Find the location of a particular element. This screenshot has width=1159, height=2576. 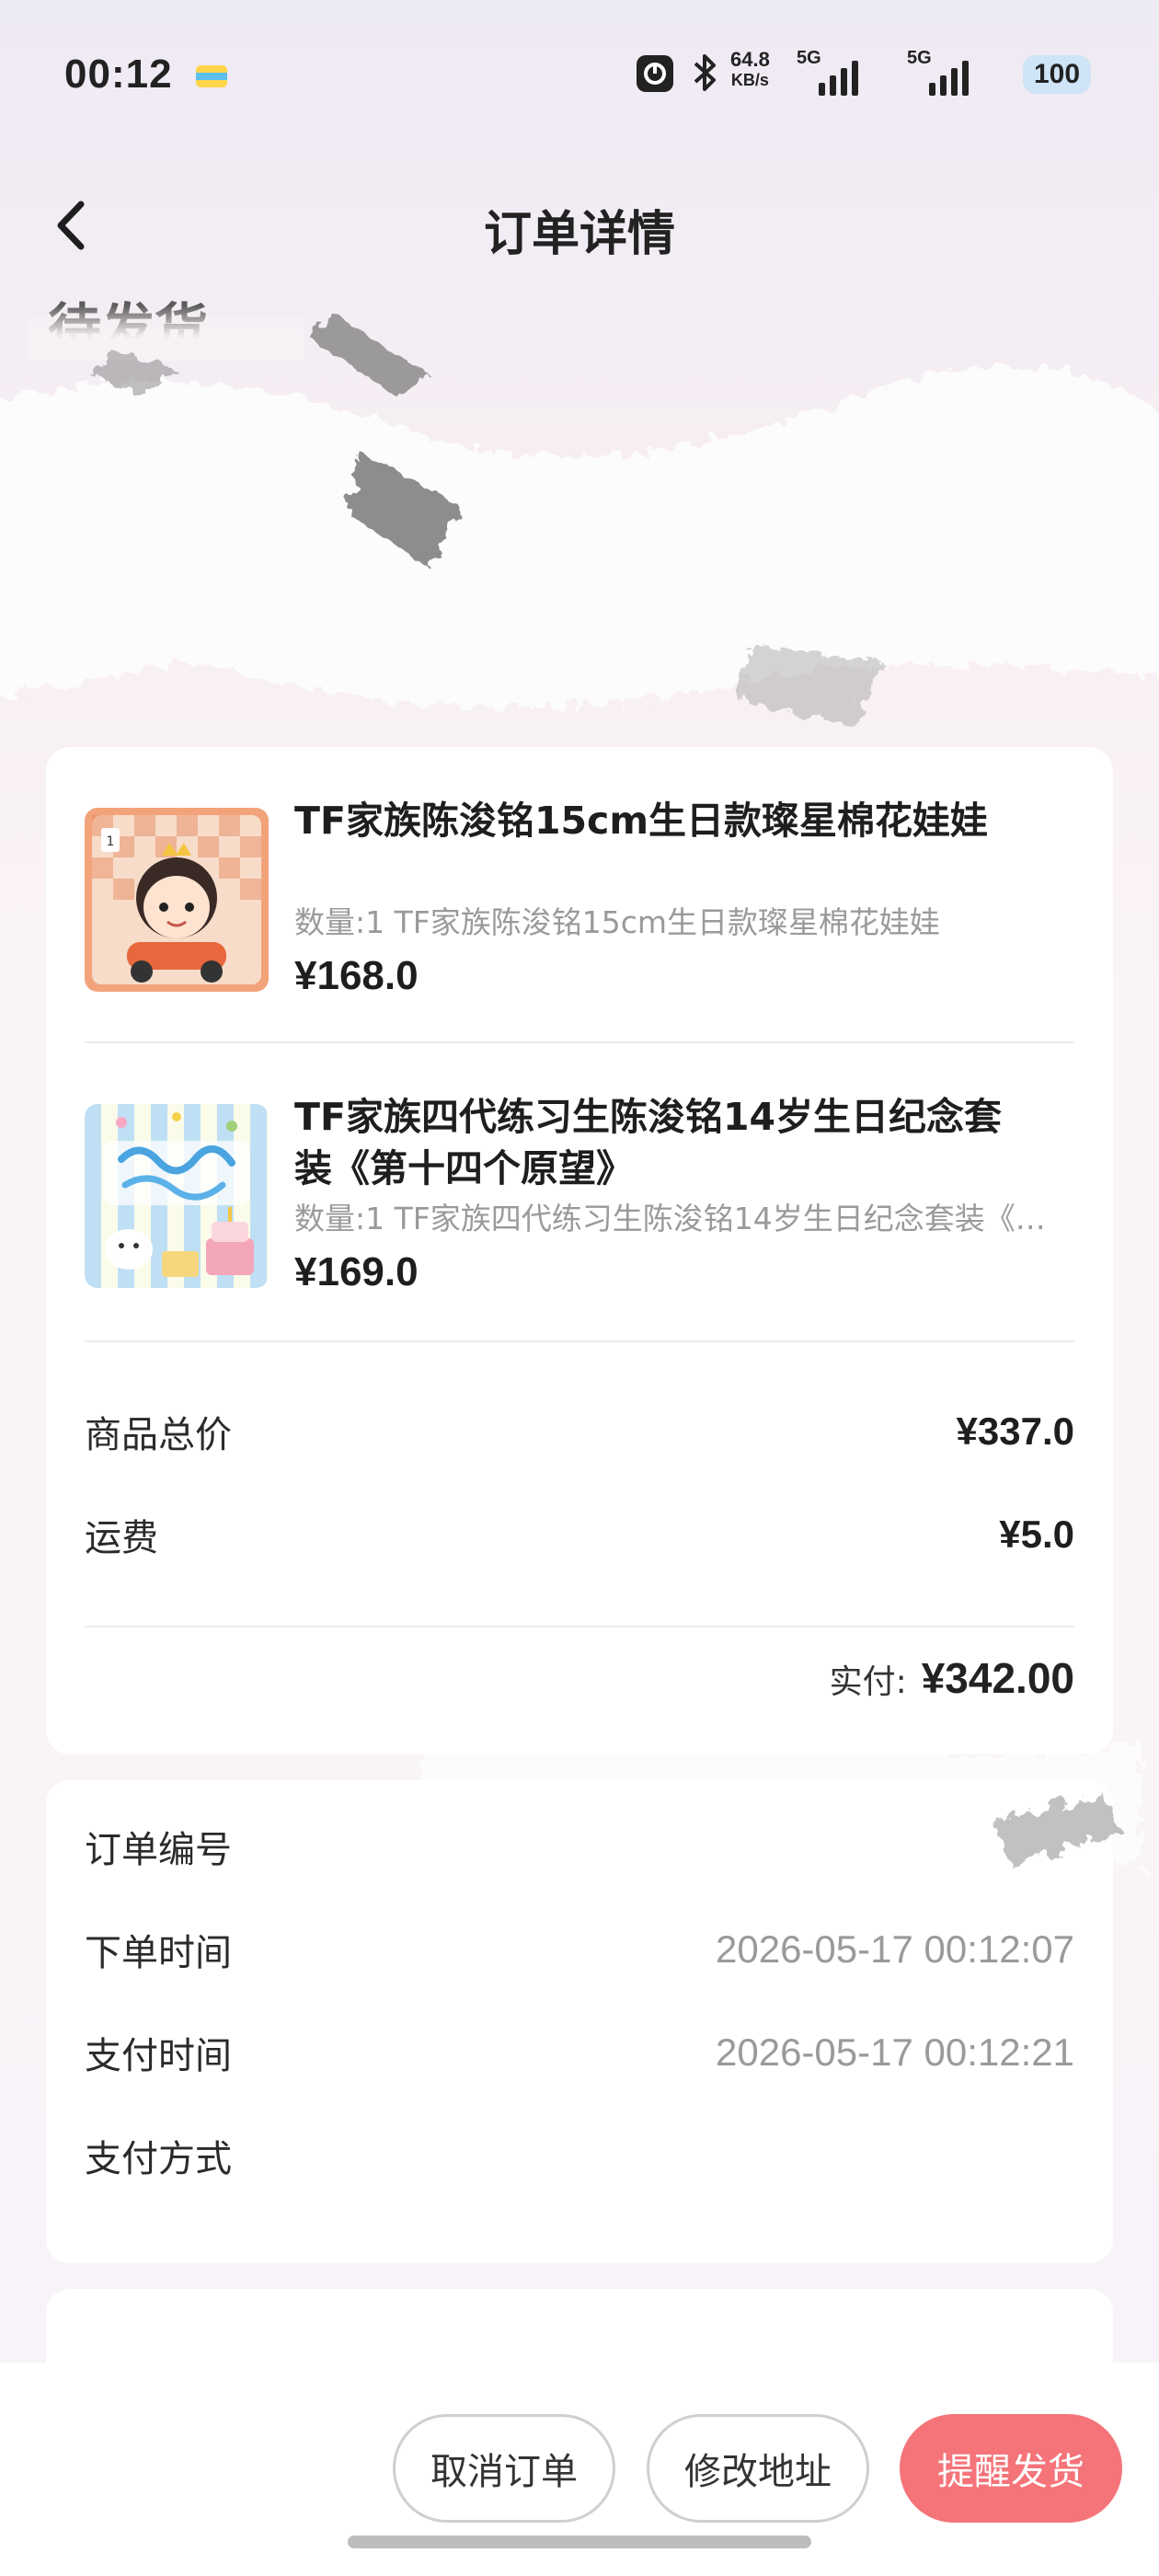

order-time-row: 下单时间 2026-05-17 00:12:07 is located at coordinates (579, 1949).